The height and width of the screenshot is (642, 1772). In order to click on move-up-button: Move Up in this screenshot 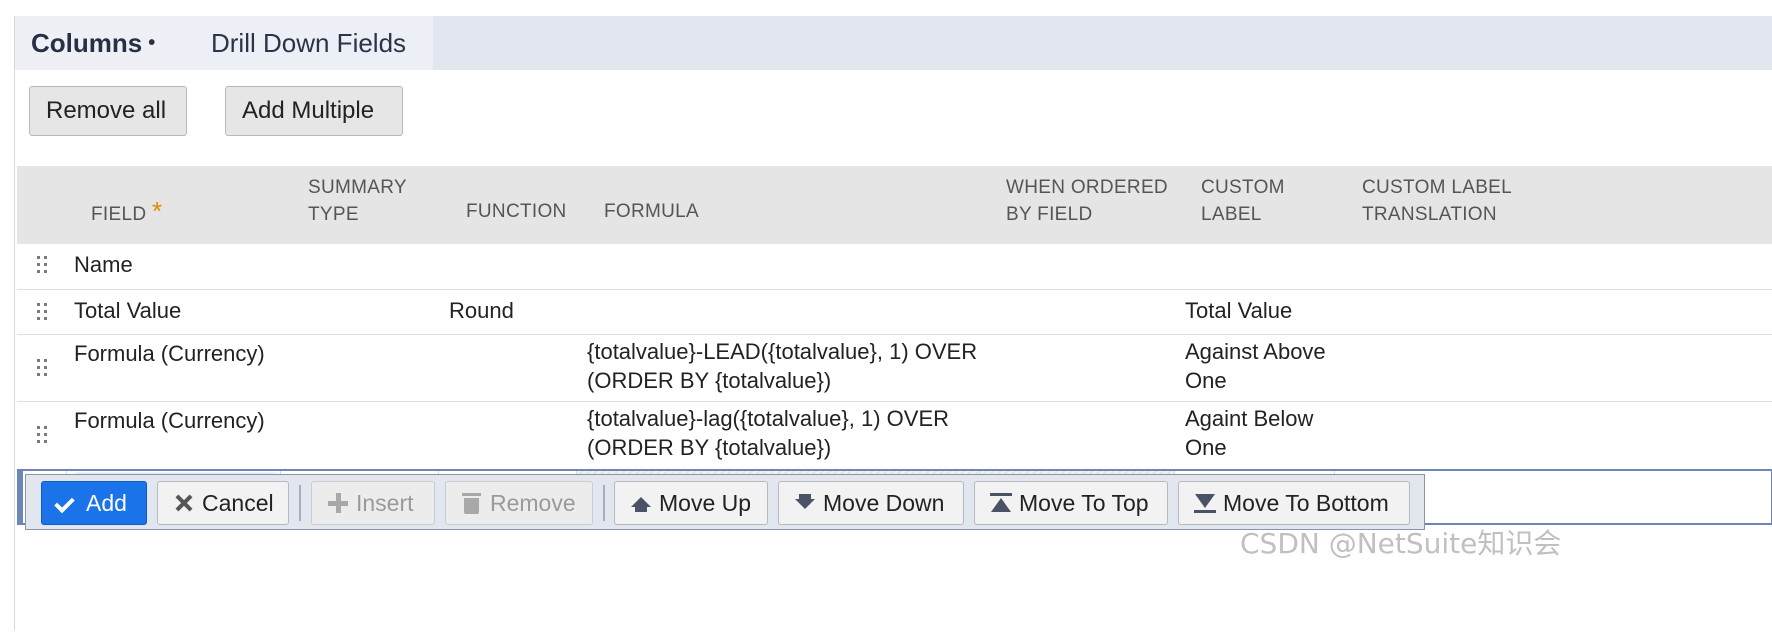, I will do `click(691, 503)`.